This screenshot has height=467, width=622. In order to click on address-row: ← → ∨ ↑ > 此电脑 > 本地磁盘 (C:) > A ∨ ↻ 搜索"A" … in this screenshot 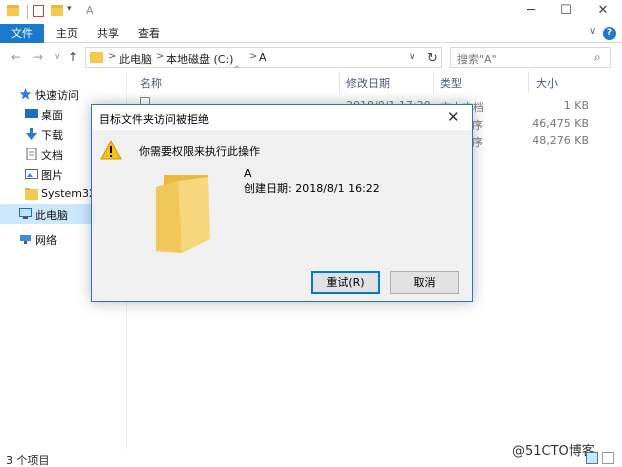, I will do `click(311, 57)`.